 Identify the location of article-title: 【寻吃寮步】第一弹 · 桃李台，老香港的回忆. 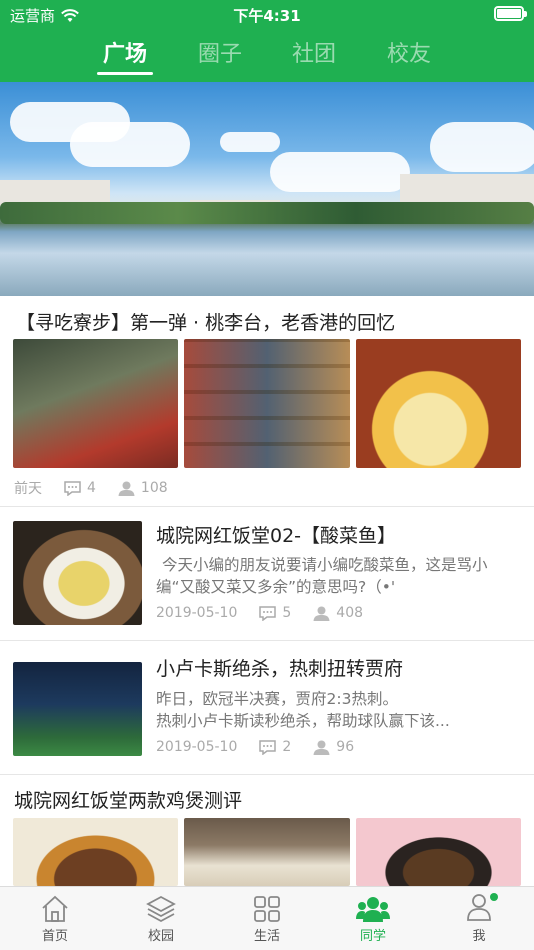
(205, 321).